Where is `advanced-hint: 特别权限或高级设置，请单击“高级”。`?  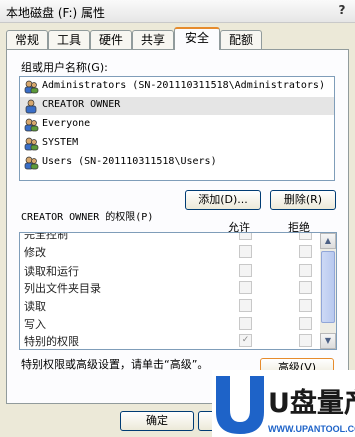
advanced-hint: 特别权限或高级设置，请单击“高级”。 is located at coordinates (115, 364).